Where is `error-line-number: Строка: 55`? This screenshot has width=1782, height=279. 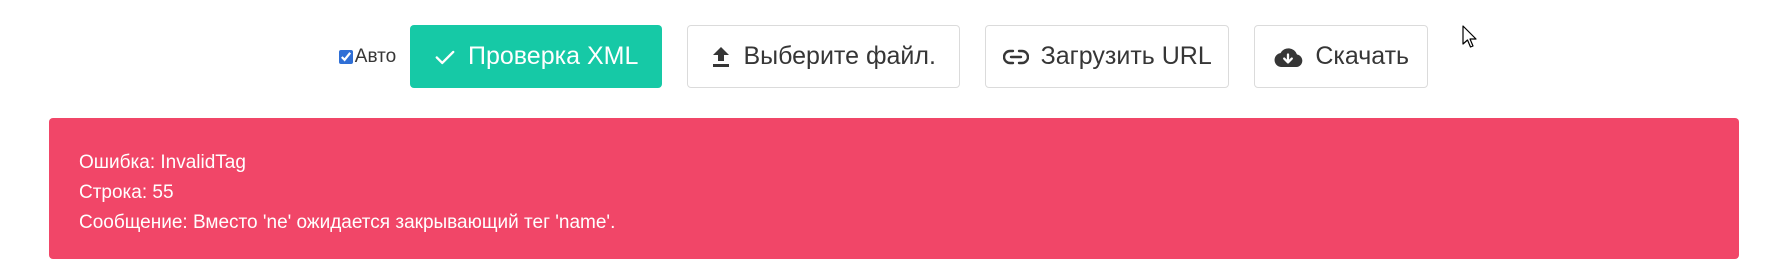 error-line-number: Строка: 55 is located at coordinates (126, 192).